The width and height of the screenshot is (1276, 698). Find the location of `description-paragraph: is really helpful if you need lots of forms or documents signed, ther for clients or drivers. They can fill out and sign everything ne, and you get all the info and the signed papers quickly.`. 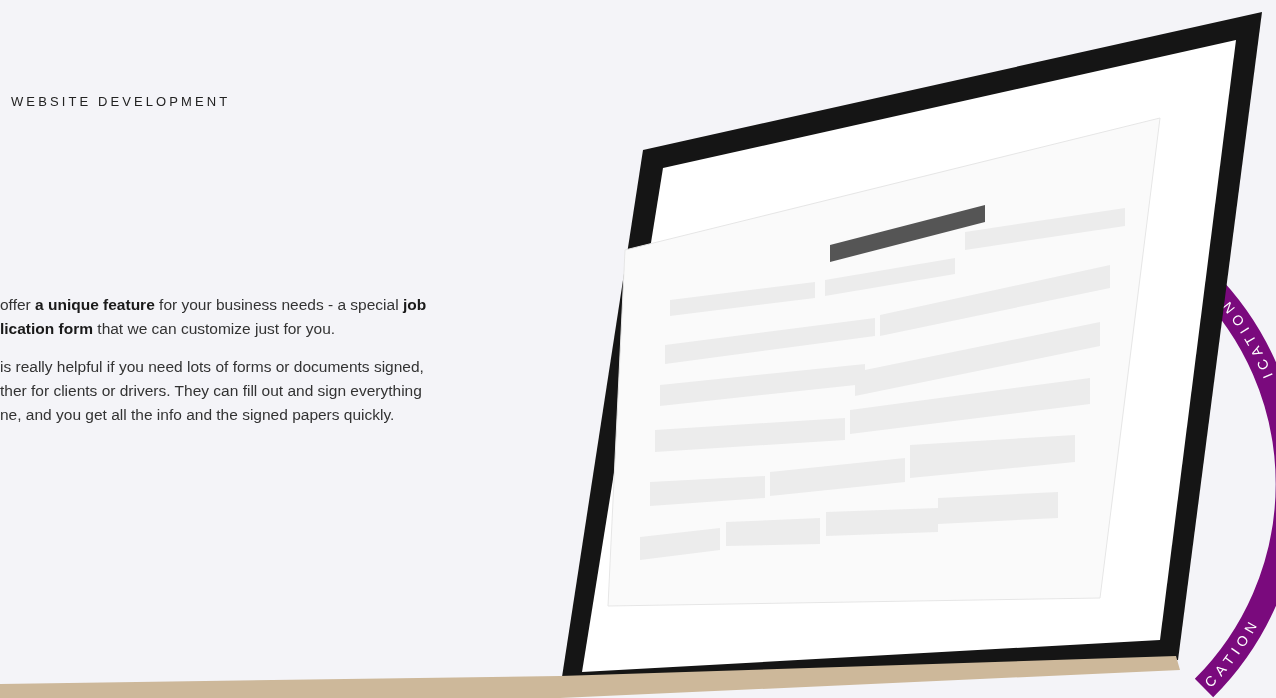

description-paragraph: is really helpful if you need lots of forms or documents signed, ther for clients or drivers. They can fill out and sign everything ne, and you get all the info and the signed papers quickly. is located at coordinates (212, 391).